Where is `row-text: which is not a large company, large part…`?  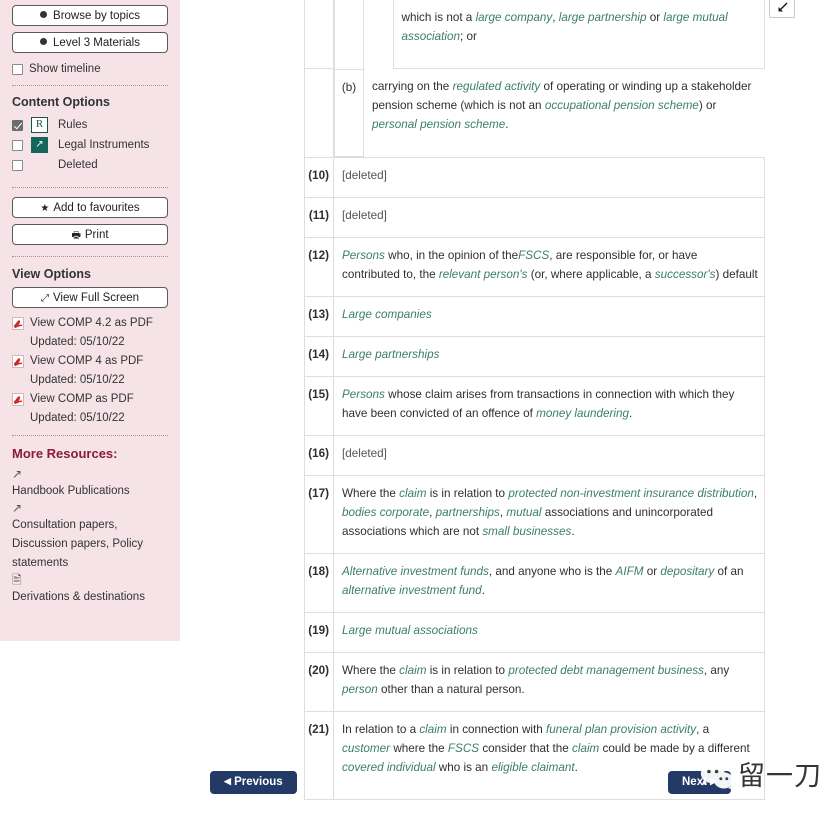 row-text: which is not a large company, large part… is located at coordinates (578, 34).